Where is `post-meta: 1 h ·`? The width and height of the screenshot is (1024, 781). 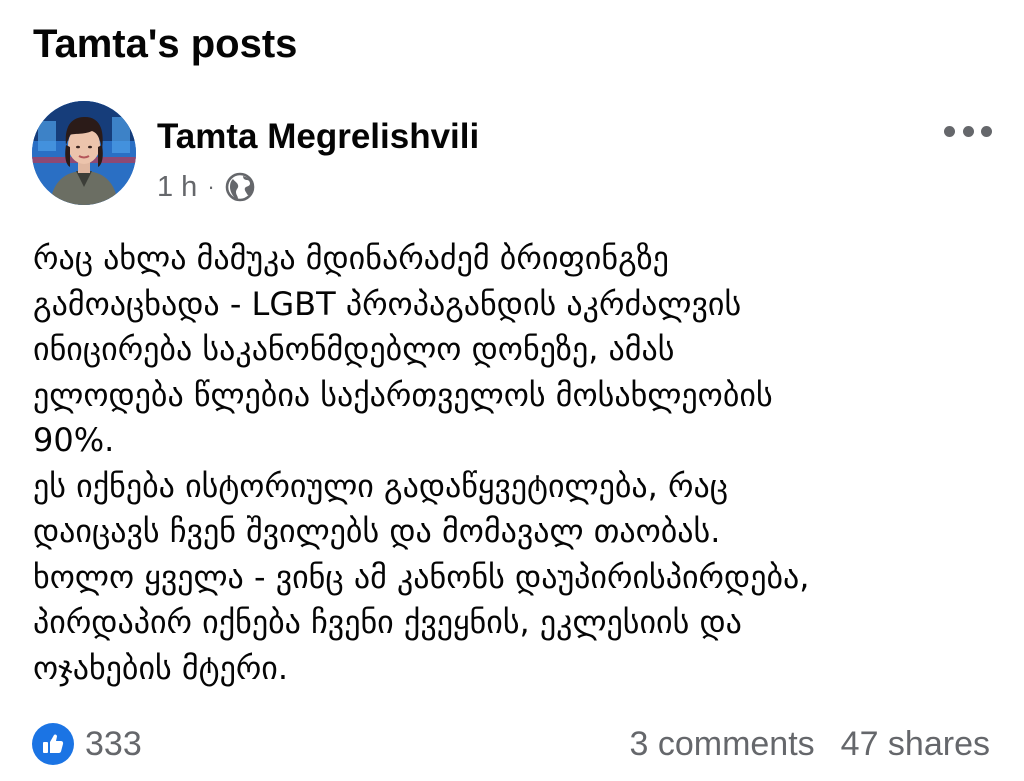 post-meta: 1 h · is located at coordinates (206, 187).